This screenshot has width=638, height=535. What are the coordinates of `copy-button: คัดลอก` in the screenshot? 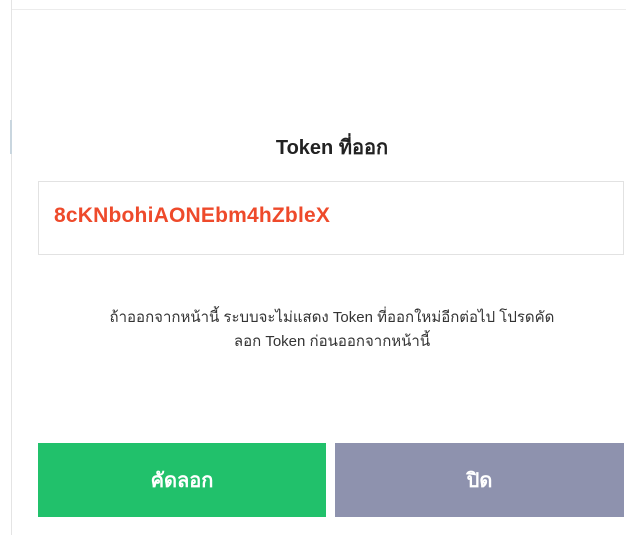 It's located at (182, 480).